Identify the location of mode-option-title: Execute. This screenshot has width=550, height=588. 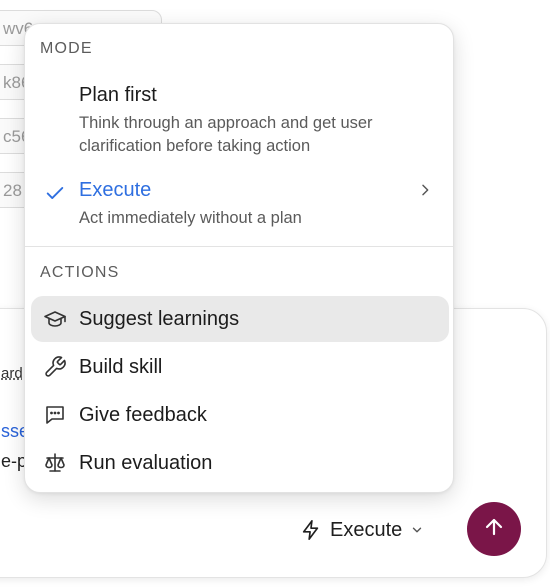
(115, 190).